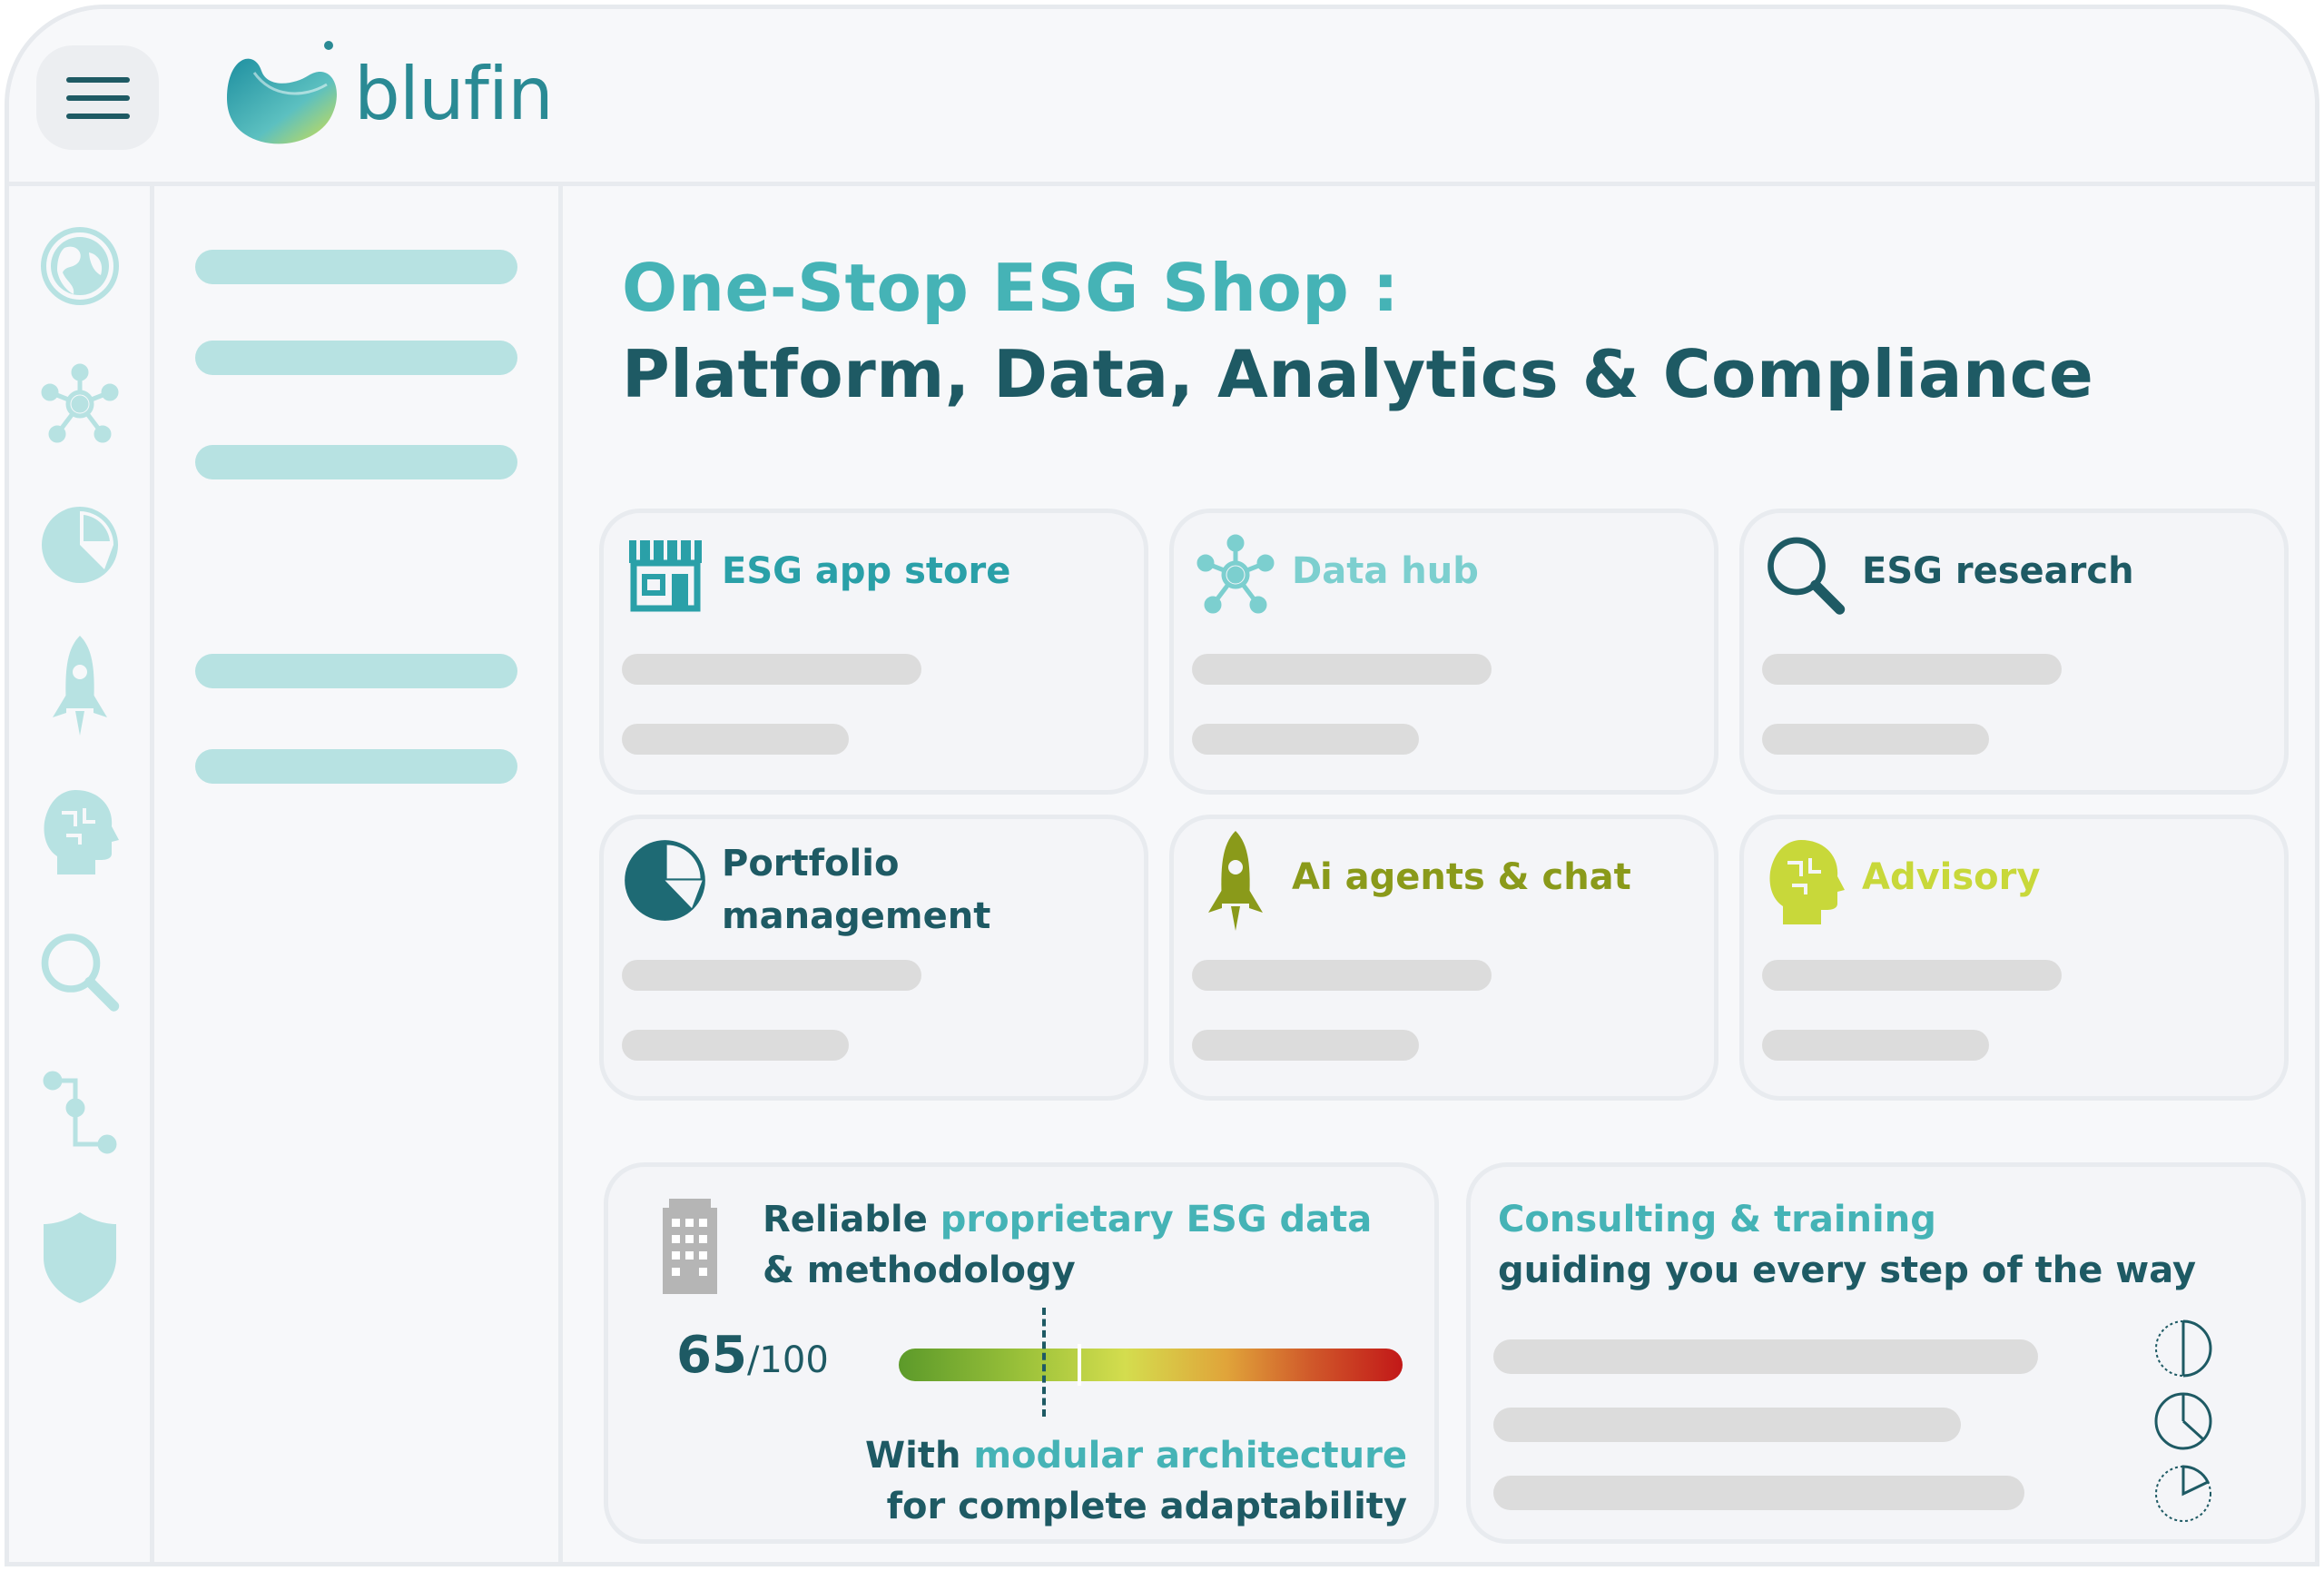 The width and height of the screenshot is (2324, 1571). What do you see at coordinates (1011, 288) in the screenshot?
I see `page-title-line1: One-Stop ESG Shop :` at bounding box center [1011, 288].